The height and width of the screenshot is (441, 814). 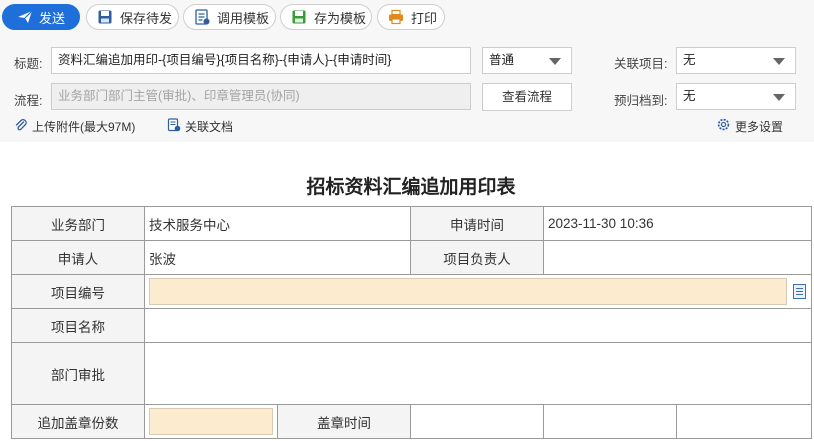 What do you see at coordinates (736, 96) in the screenshot?
I see `archive-select: 无` at bounding box center [736, 96].